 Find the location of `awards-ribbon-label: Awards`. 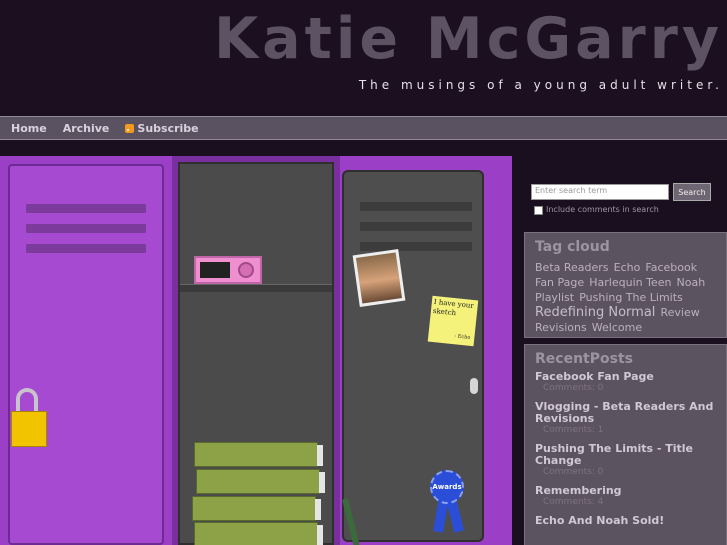

awards-ribbon-label: Awards is located at coordinates (447, 487).